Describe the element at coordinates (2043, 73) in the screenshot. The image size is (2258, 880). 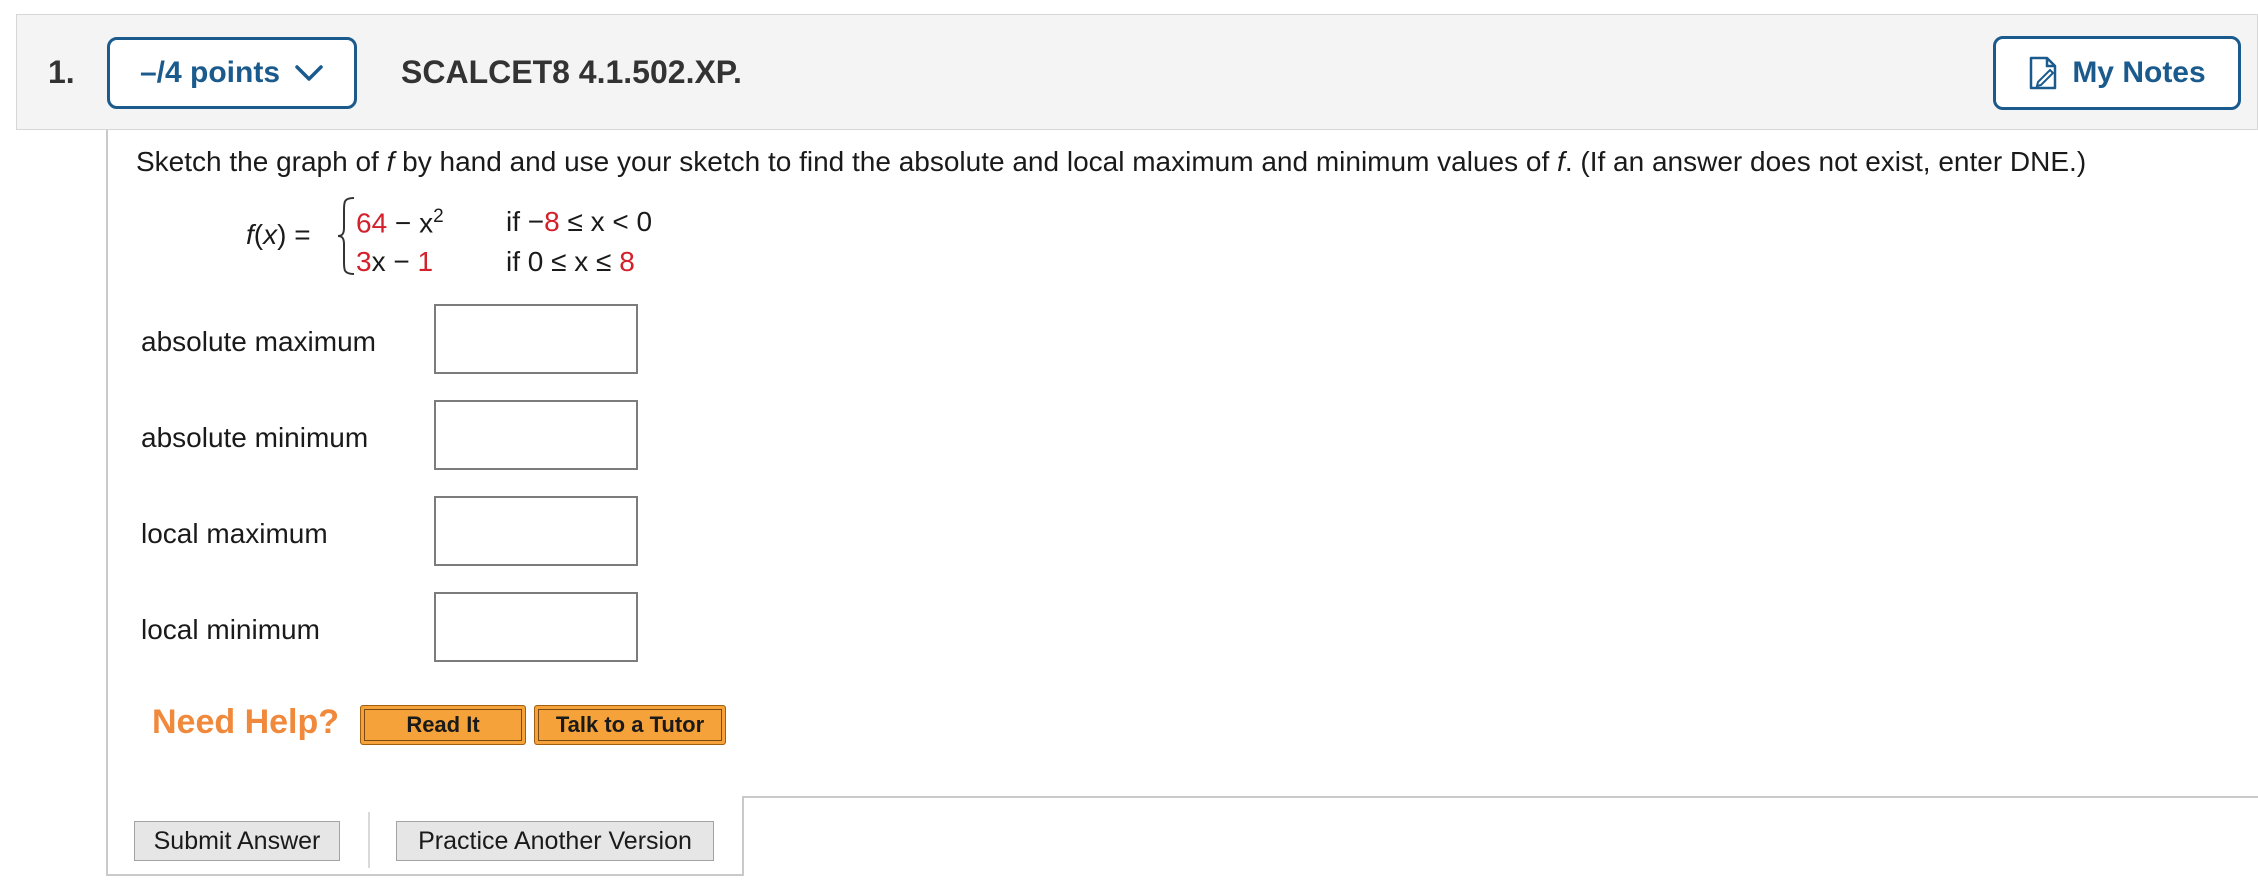
I see `note-edit-icon` at that location.